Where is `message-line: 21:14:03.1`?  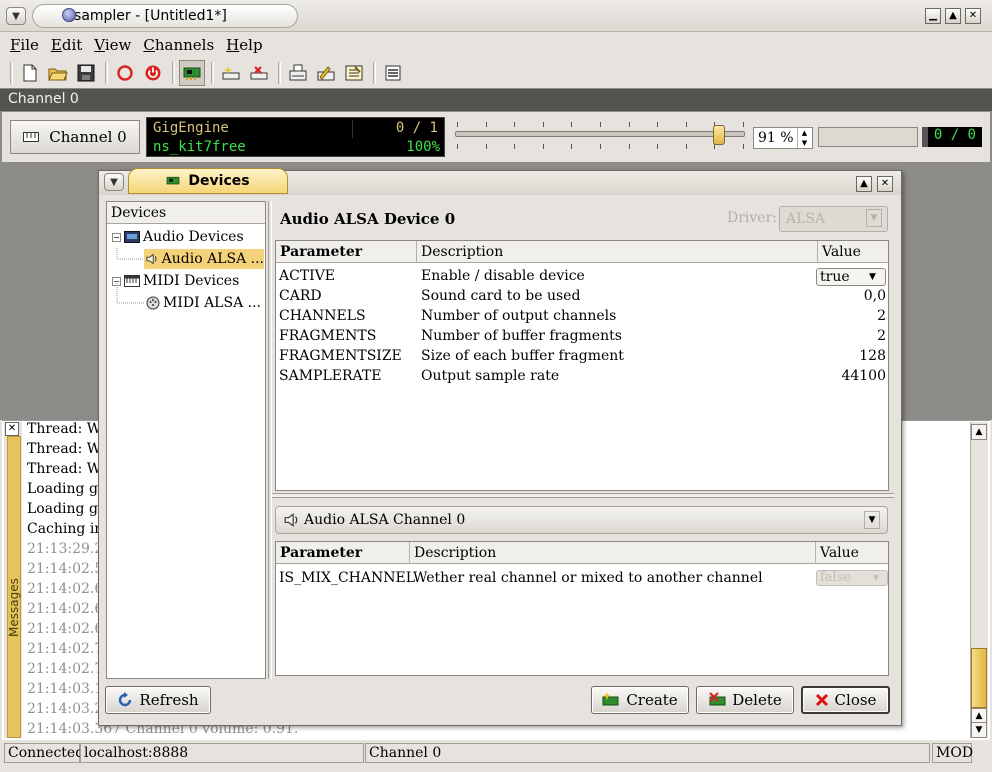 message-line: 21:14:03.1 is located at coordinates (65, 689).